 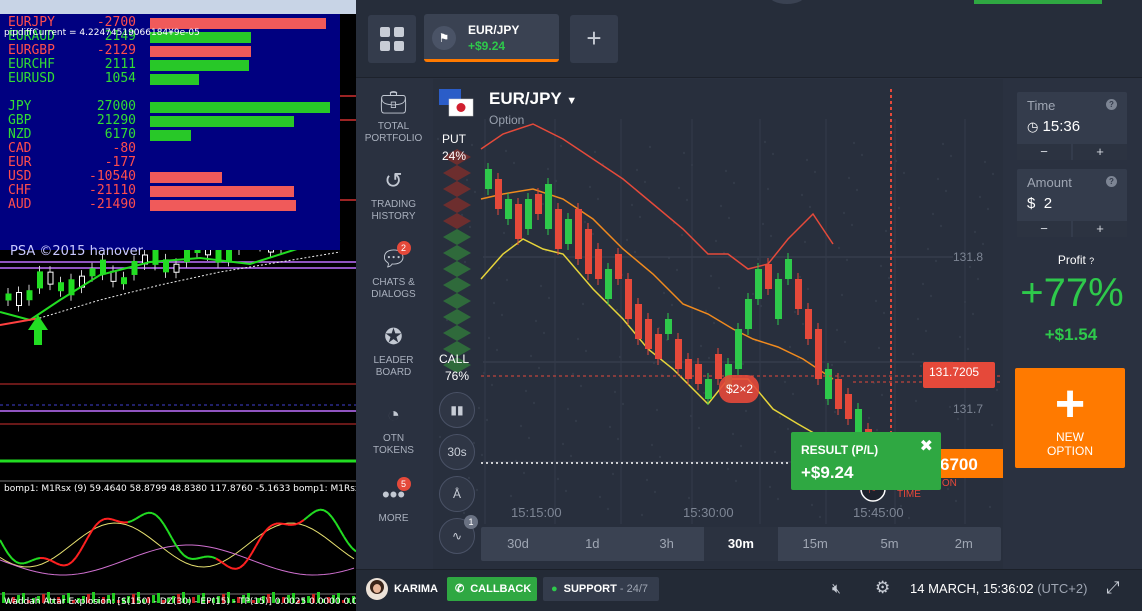 I want to click on asset-tab-eurjpy: ⚑ EUR/JPY +$9.24, so click(x=491, y=38).